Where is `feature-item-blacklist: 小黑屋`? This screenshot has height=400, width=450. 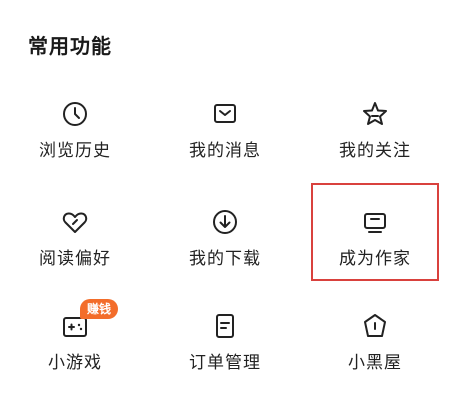
feature-item-blacklist: 小黑屋 is located at coordinates (375, 350).